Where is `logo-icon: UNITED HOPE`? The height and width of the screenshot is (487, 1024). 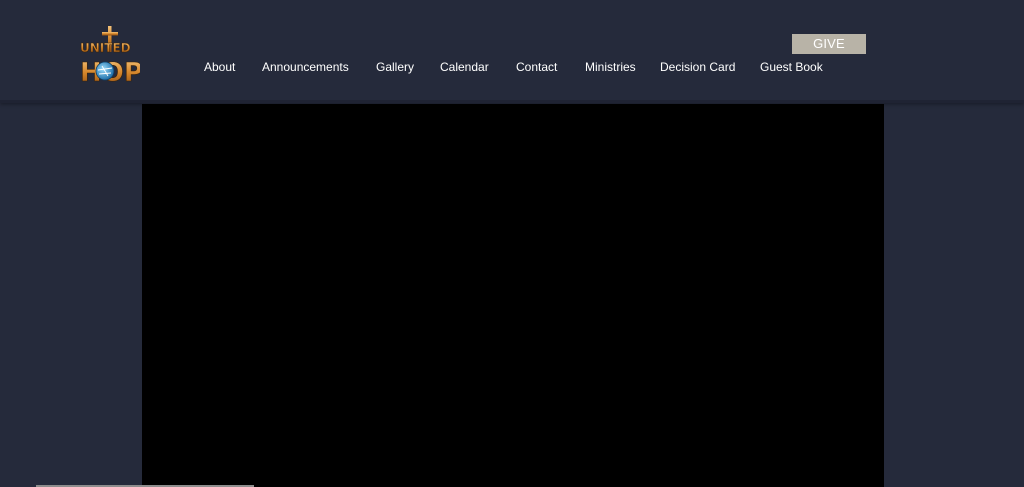 logo-icon: UNITED HOPE is located at coordinates (120, 57).